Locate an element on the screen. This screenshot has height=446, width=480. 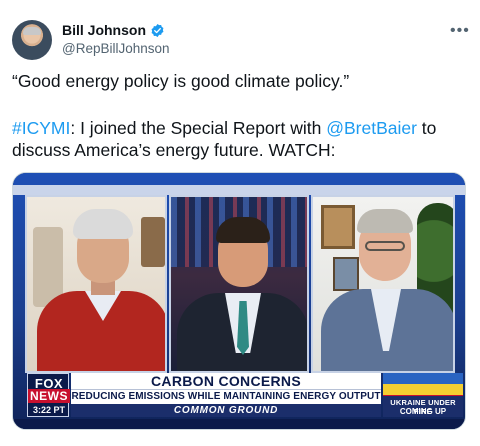
verified-badge-icon is located at coordinates (157, 30).